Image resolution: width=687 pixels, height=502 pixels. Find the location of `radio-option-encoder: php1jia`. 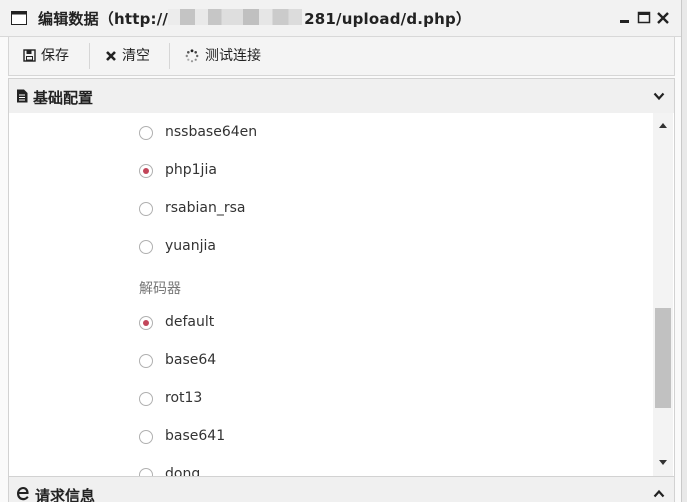

radio-option-encoder: php1jia is located at coordinates (309, 172).